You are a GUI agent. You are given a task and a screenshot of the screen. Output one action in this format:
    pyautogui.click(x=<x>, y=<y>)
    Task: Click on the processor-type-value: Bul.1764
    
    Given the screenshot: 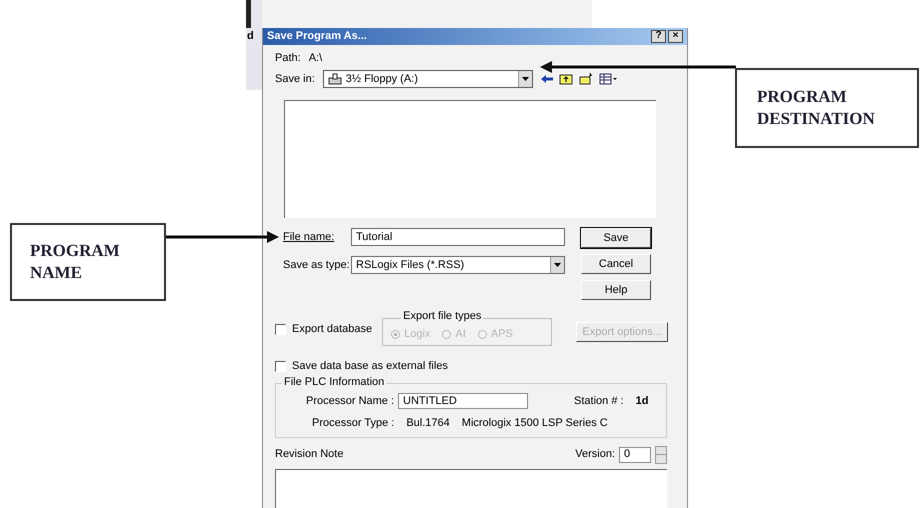 What is the action you would take?
    pyautogui.click(x=428, y=424)
    